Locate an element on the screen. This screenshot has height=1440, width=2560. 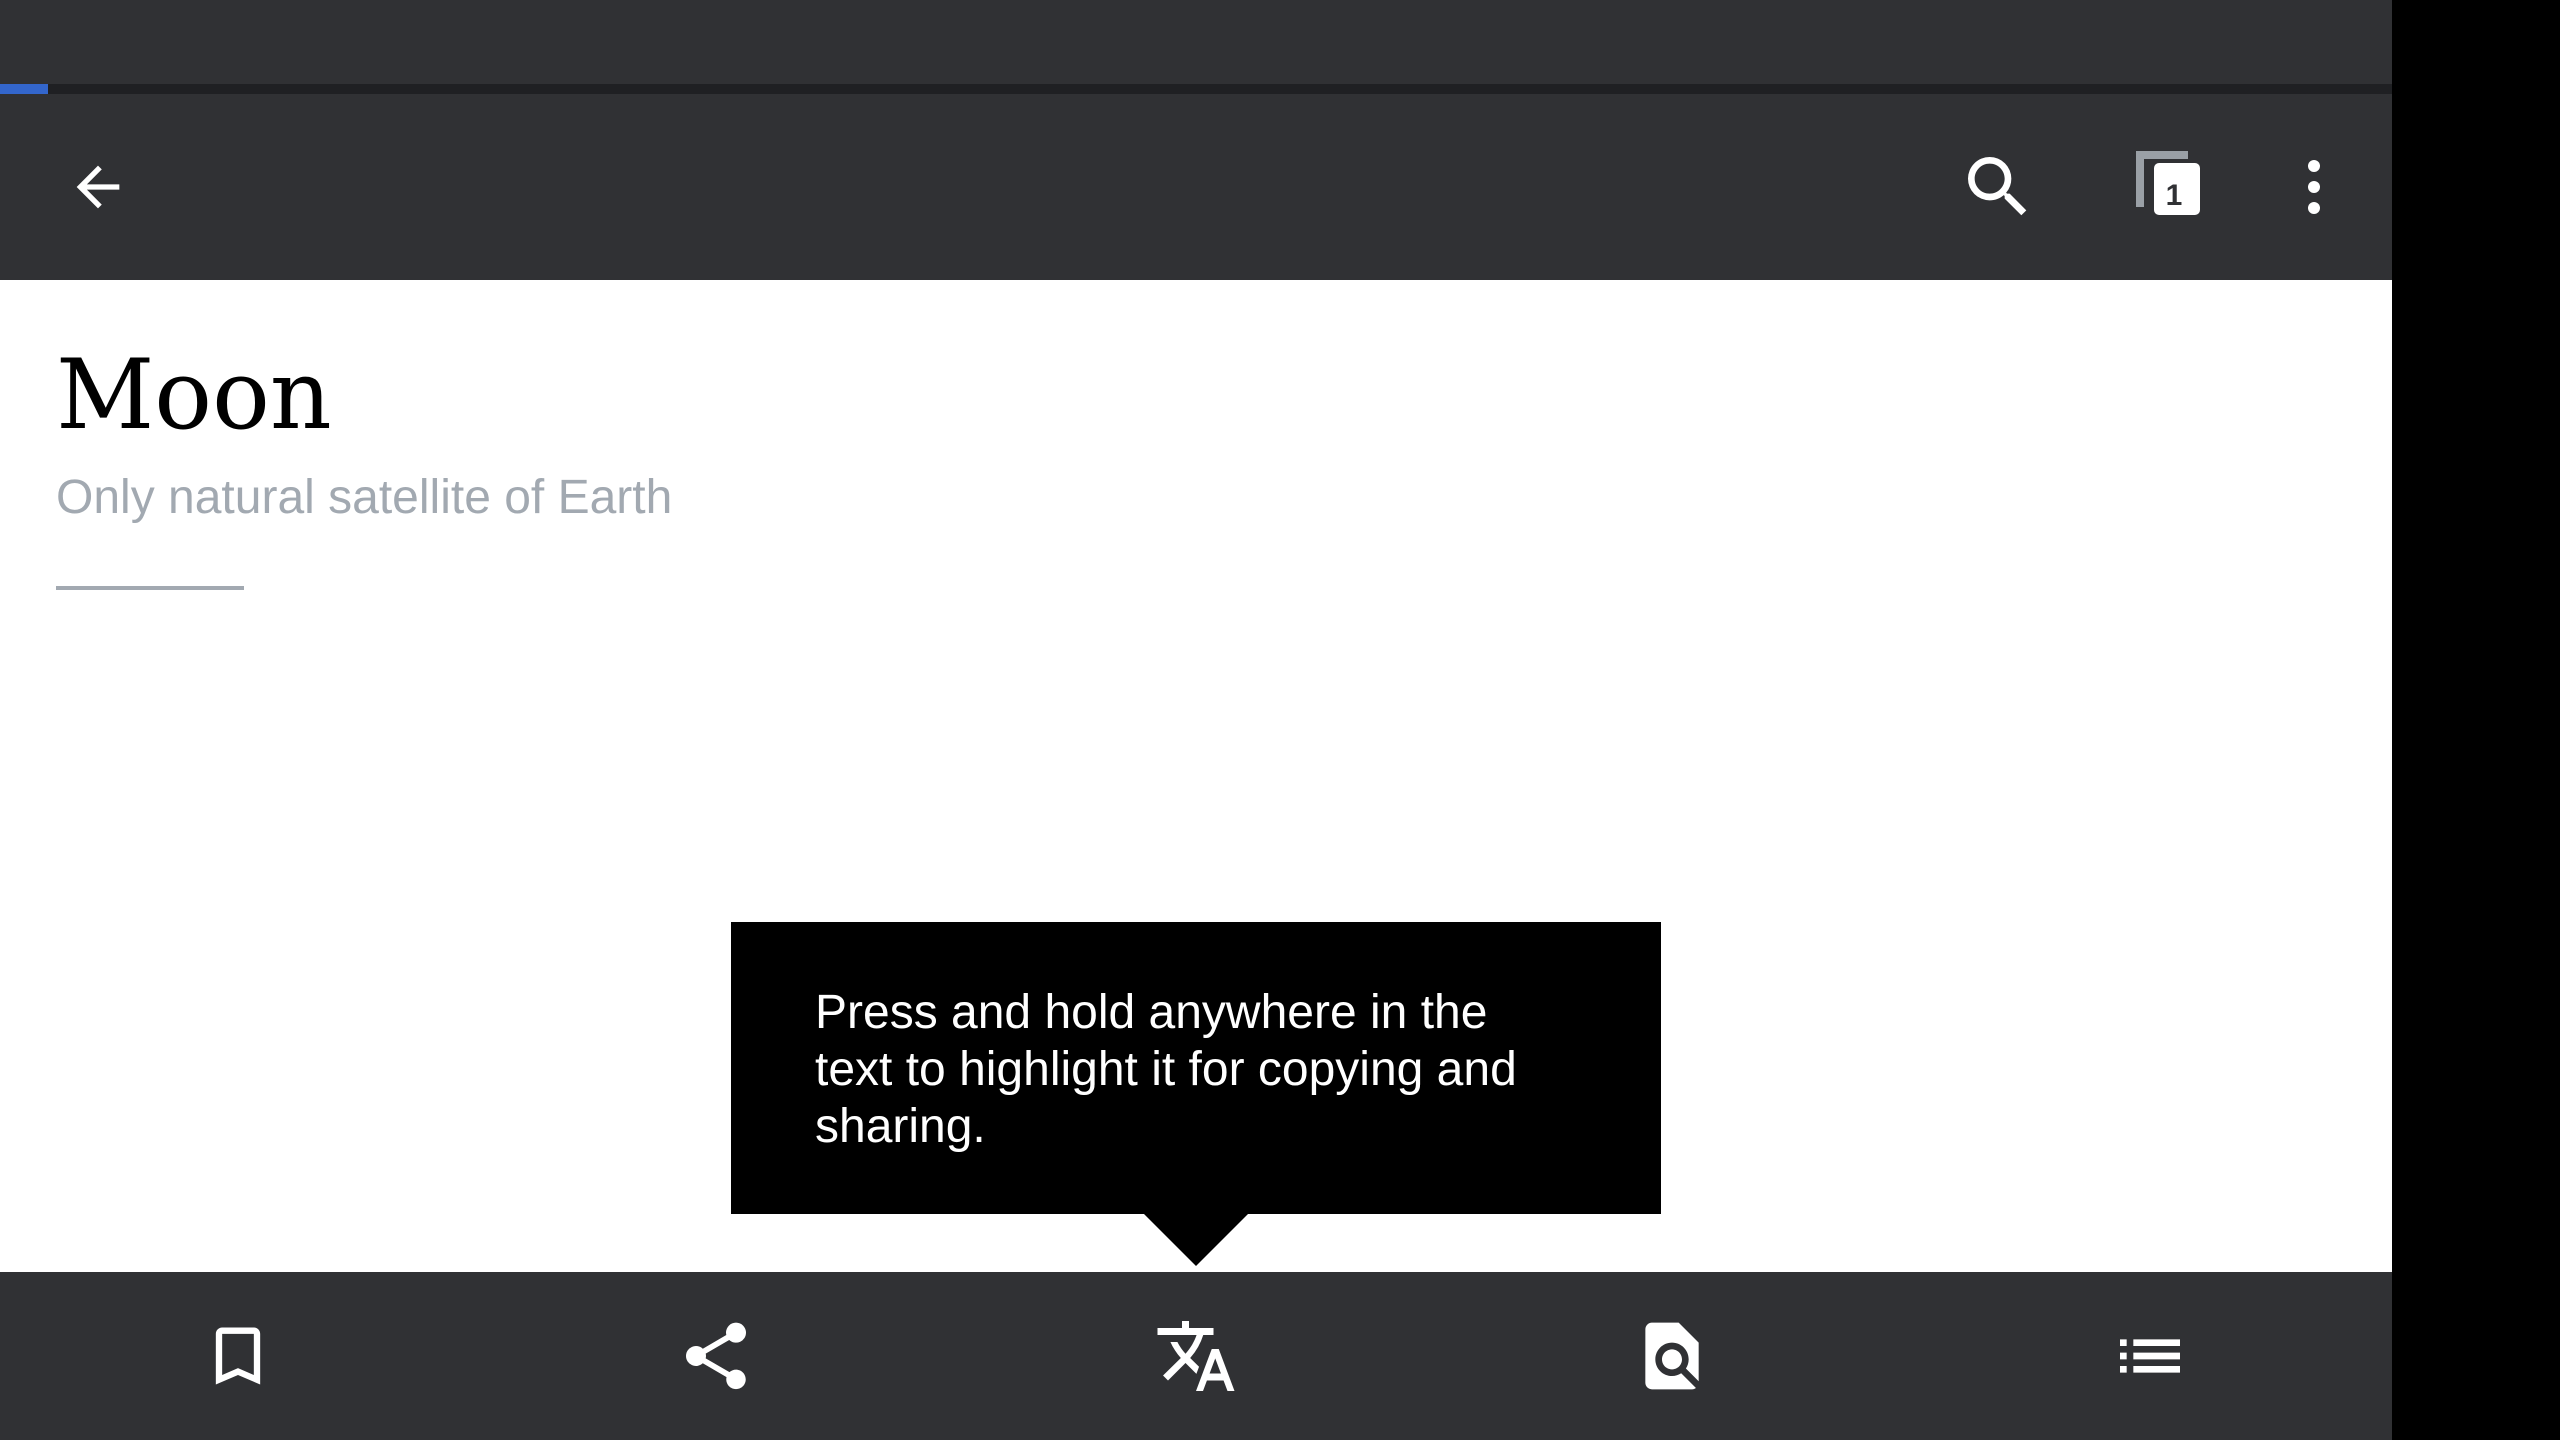
share-icon is located at coordinates (716, 1356).